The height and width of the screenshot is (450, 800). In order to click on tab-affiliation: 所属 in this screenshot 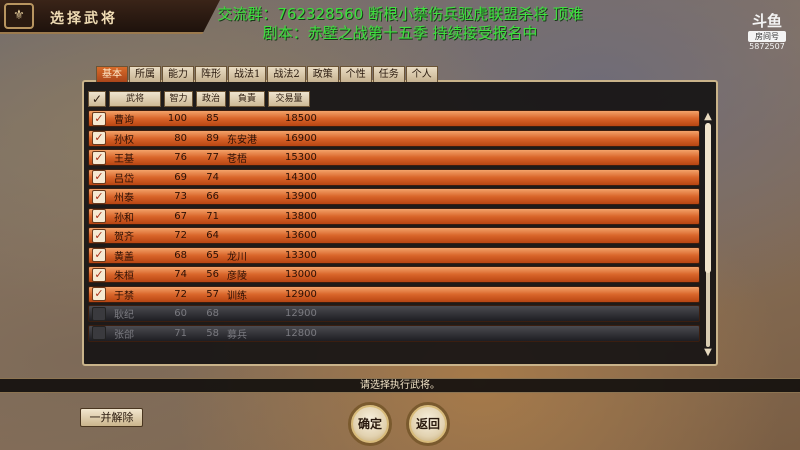, I will do `click(145, 74)`.